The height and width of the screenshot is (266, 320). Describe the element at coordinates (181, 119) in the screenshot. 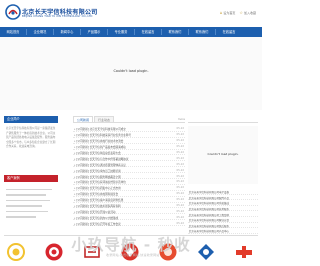

I see `news-more-link: more` at that location.